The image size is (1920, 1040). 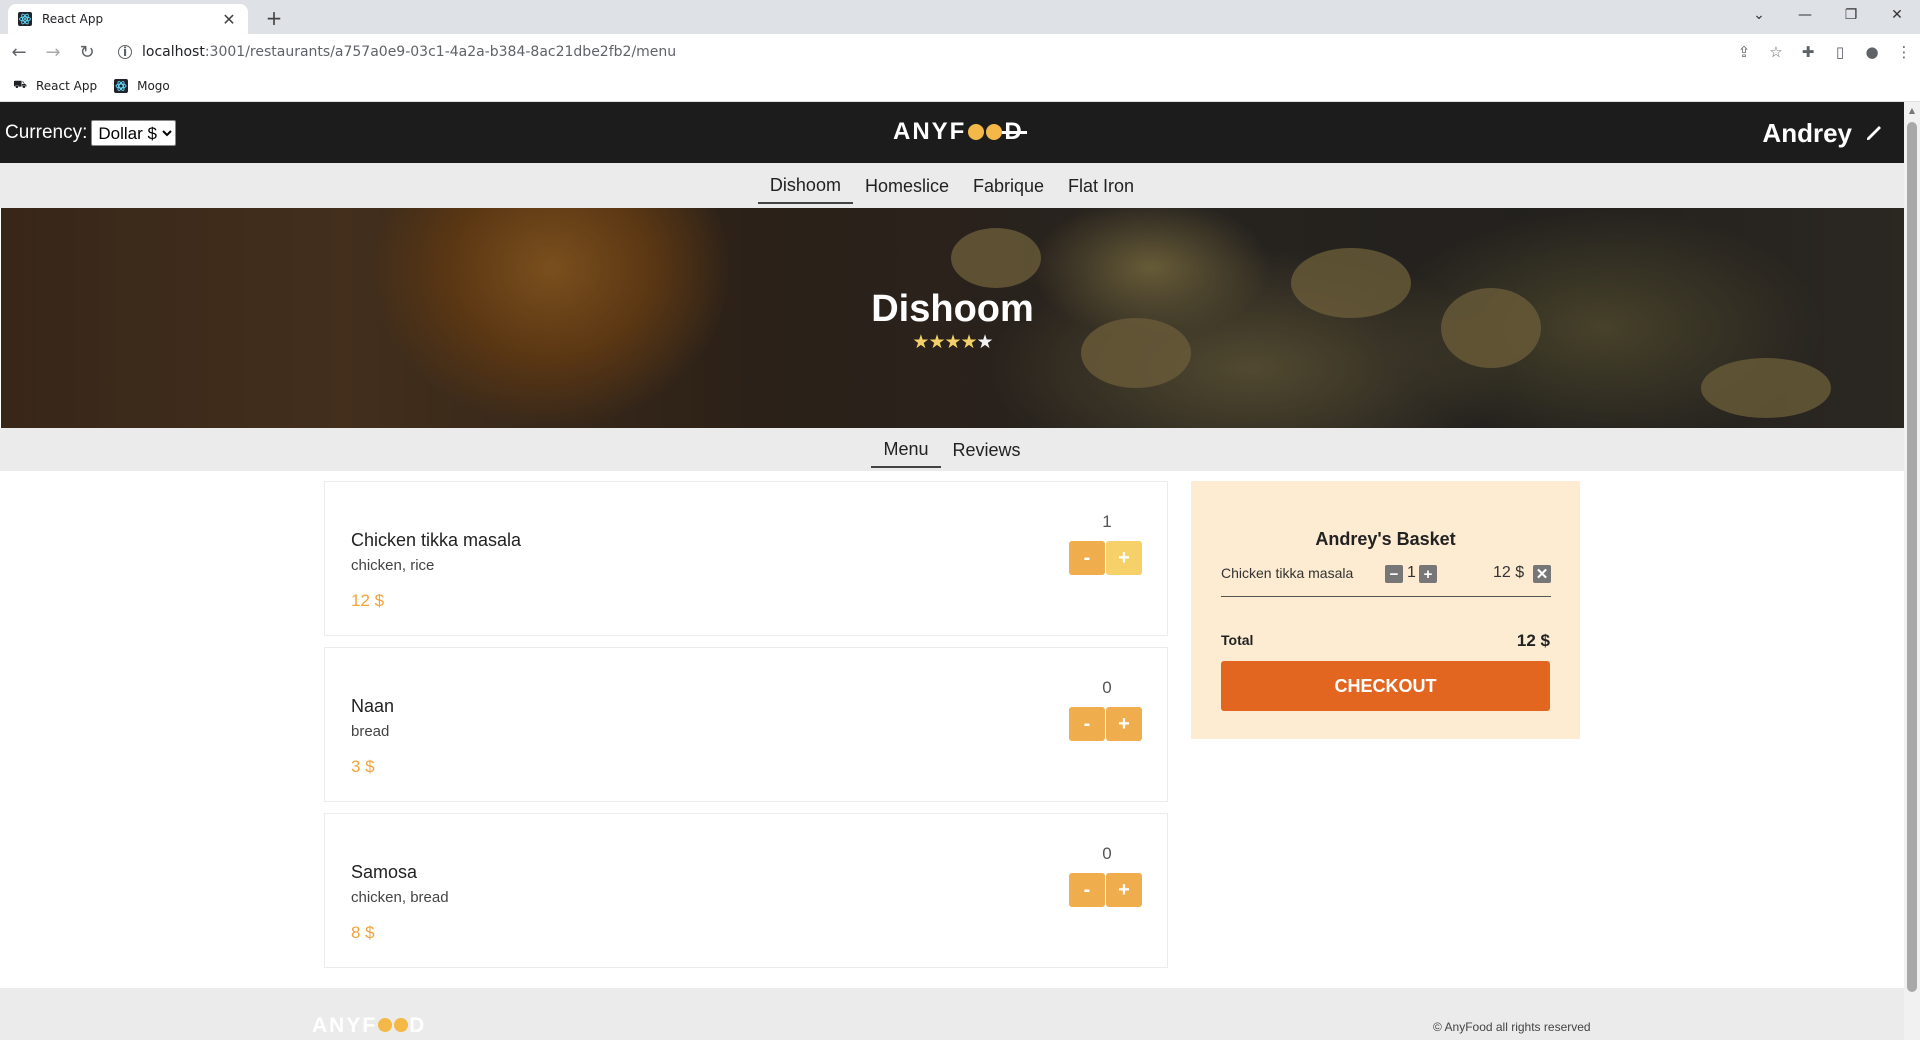 What do you see at coordinates (1807, 133) in the screenshot?
I see `user-name: Andrey` at bounding box center [1807, 133].